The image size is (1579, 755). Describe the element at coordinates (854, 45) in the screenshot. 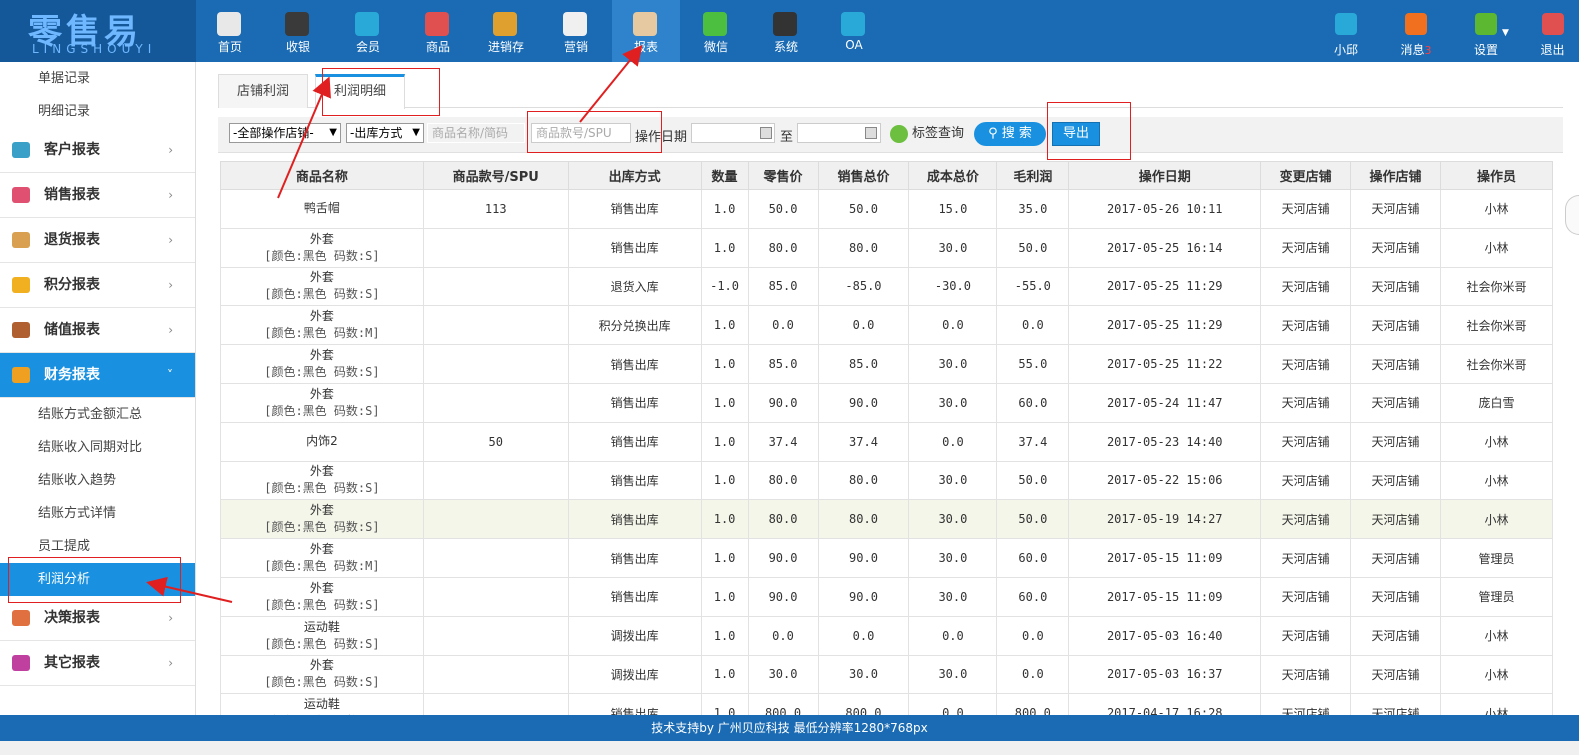

I see `nav-label: OA` at that location.